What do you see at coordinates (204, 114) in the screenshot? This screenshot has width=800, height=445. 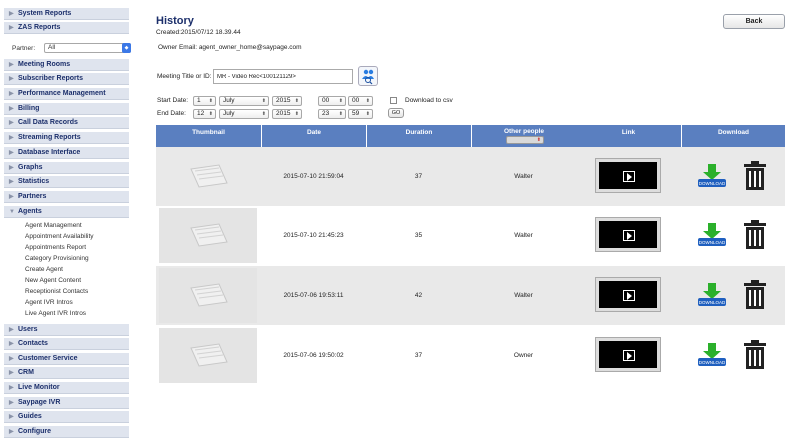 I see `end-day-select: 12 ⬍` at bounding box center [204, 114].